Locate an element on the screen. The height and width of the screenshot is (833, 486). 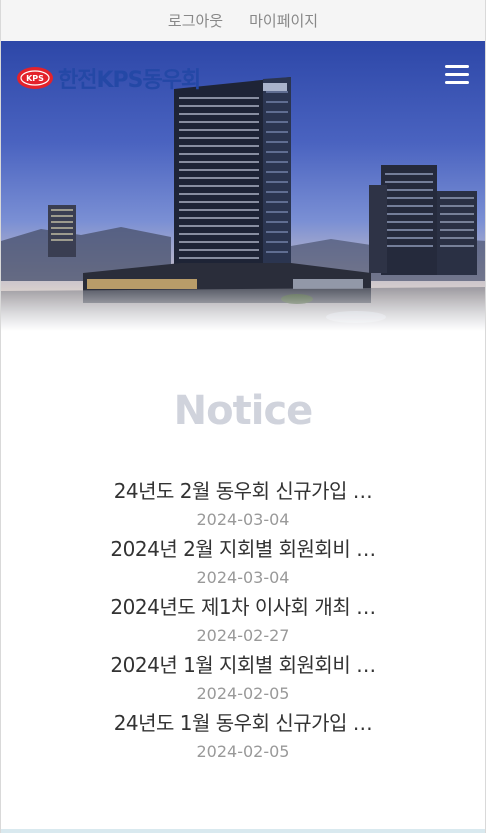
notice-list-item: 24년도 1월 동우회 신규가입 … 2024-02-05 is located at coordinates (243, 736).